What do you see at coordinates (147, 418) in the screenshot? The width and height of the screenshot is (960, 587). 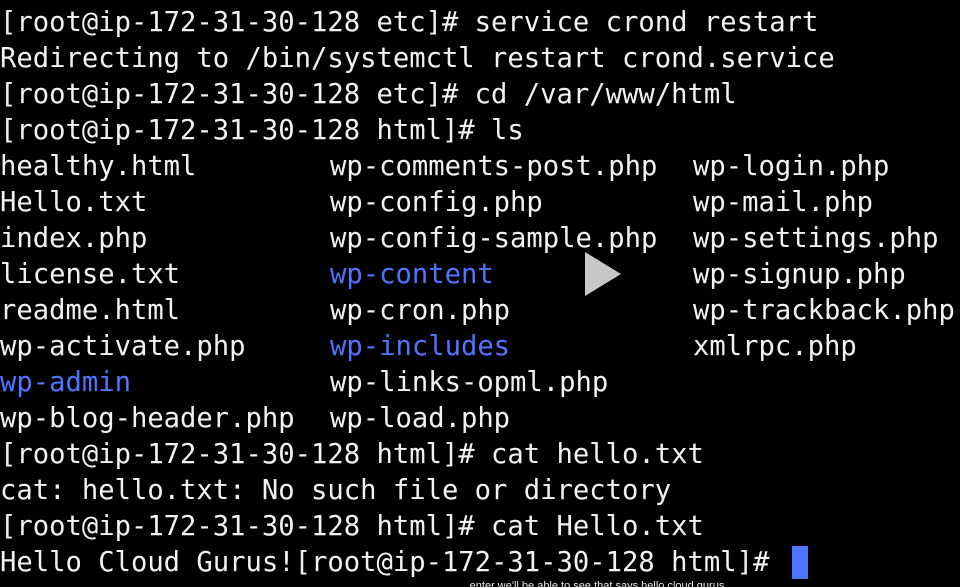 I see `ls-entry: wp-blog-header.php` at bounding box center [147, 418].